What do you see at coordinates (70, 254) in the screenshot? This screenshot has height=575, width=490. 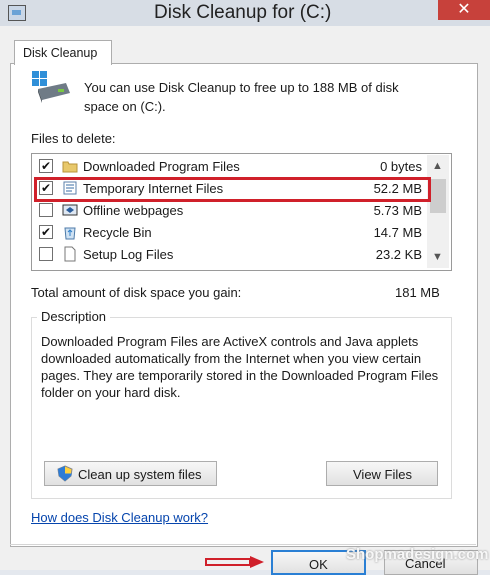 I see `file-icon` at bounding box center [70, 254].